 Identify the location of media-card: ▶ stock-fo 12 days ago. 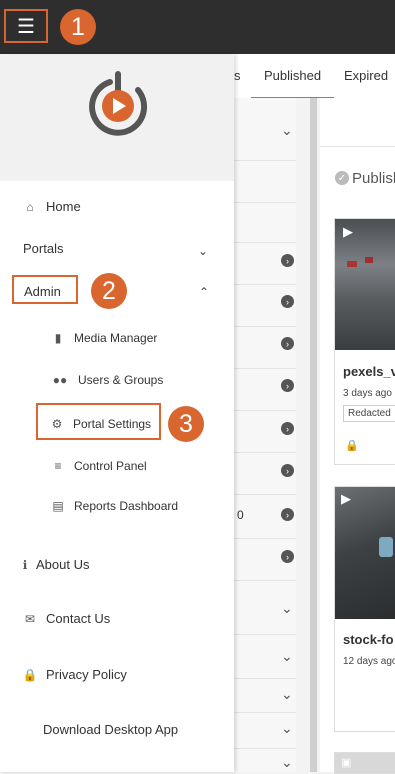
(364, 609).